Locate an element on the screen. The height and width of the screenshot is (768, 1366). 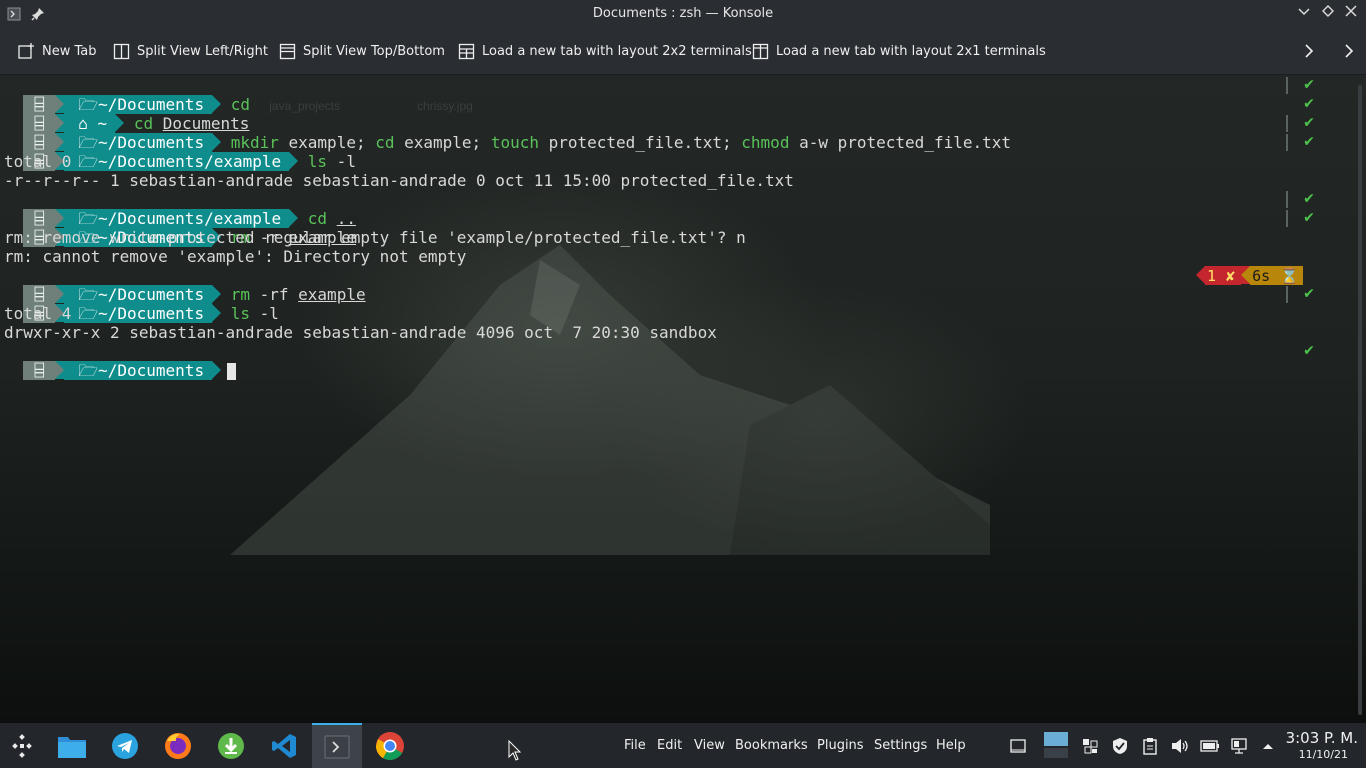
command-arg: example is located at coordinates (332, 294).